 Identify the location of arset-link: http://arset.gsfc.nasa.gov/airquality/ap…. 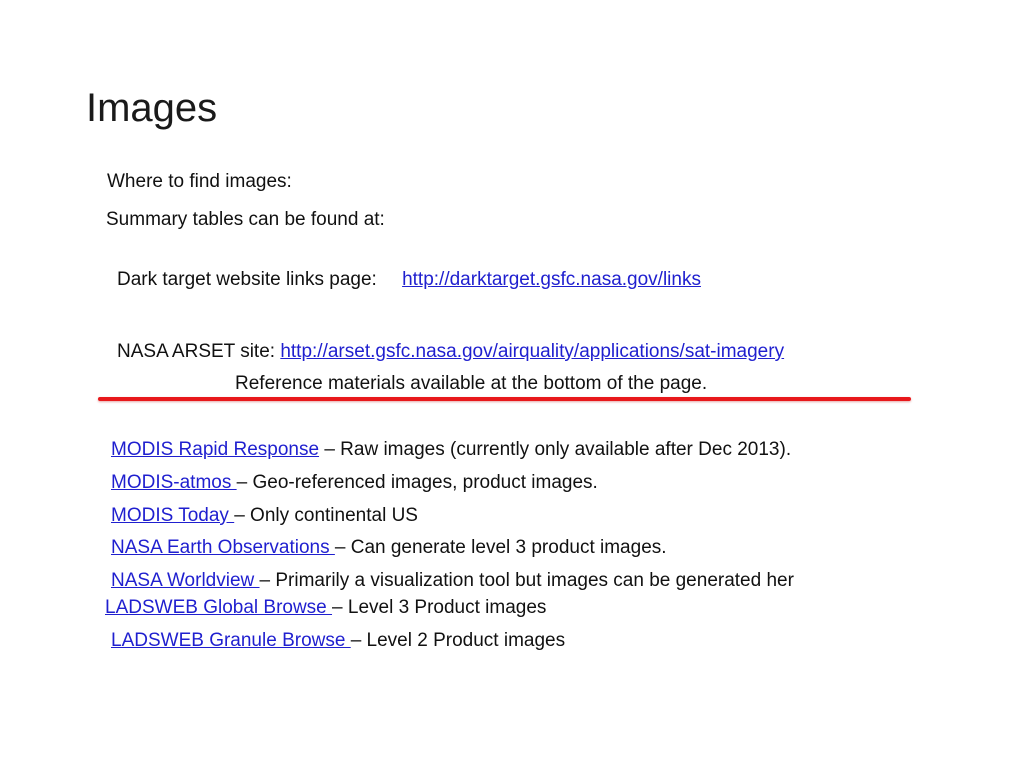
(532, 351).